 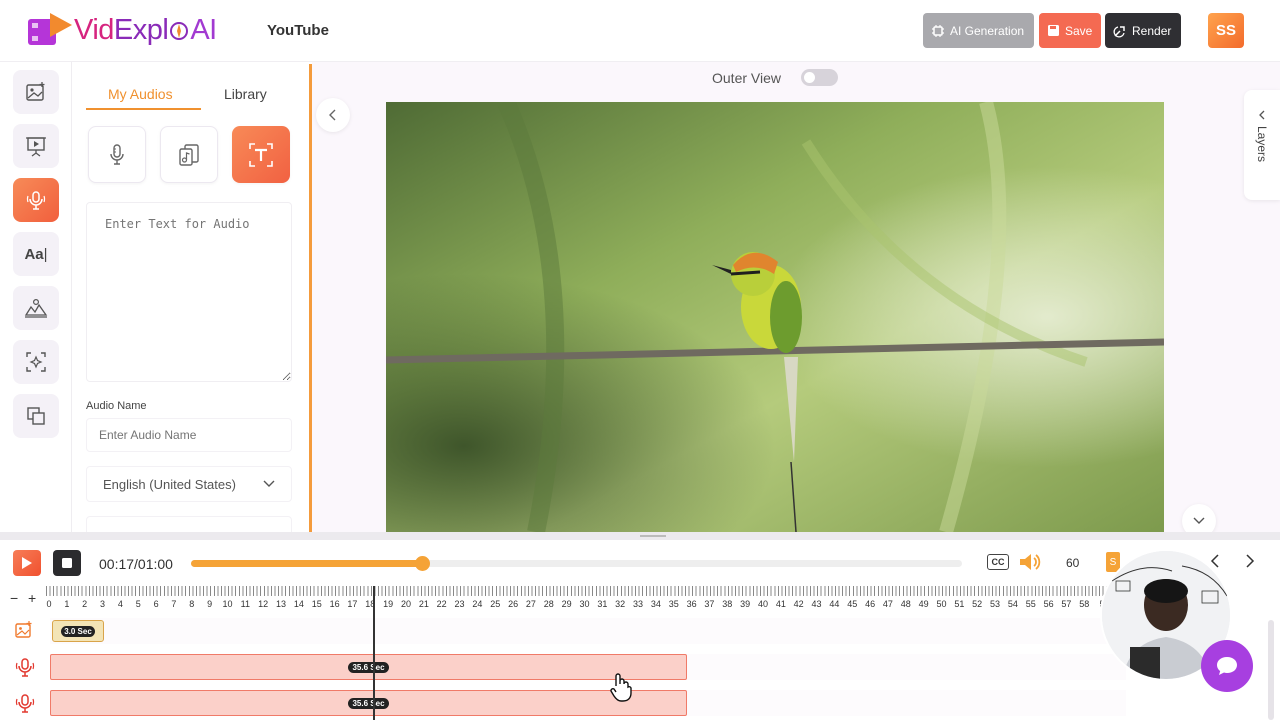 What do you see at coordinates (245, 604) in the screenshot?
I see `ruler-tick-label: 11` at bounding box center [245, 604].